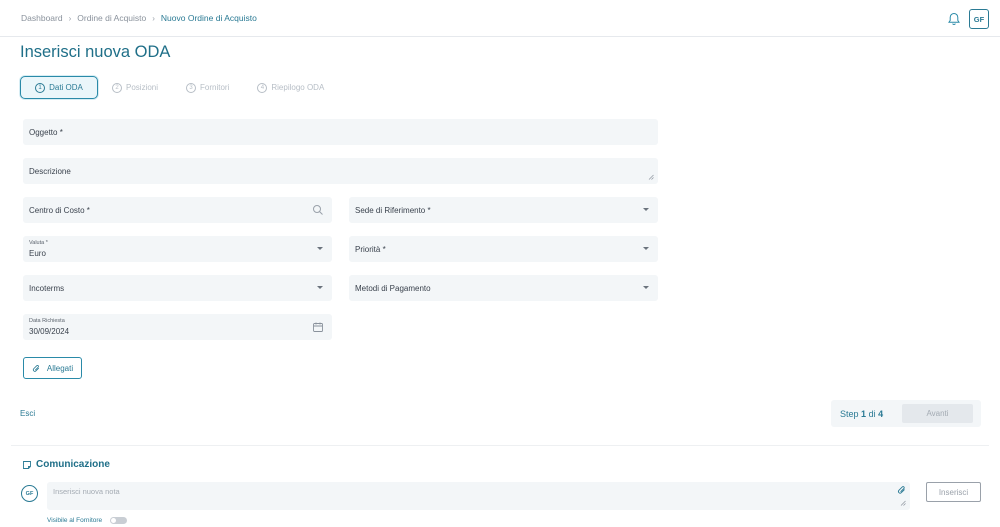  What do you see at coordinates (215, 87) in the screenshot?
I see `step-label: Fornitori` at bounding box center [215, 87].